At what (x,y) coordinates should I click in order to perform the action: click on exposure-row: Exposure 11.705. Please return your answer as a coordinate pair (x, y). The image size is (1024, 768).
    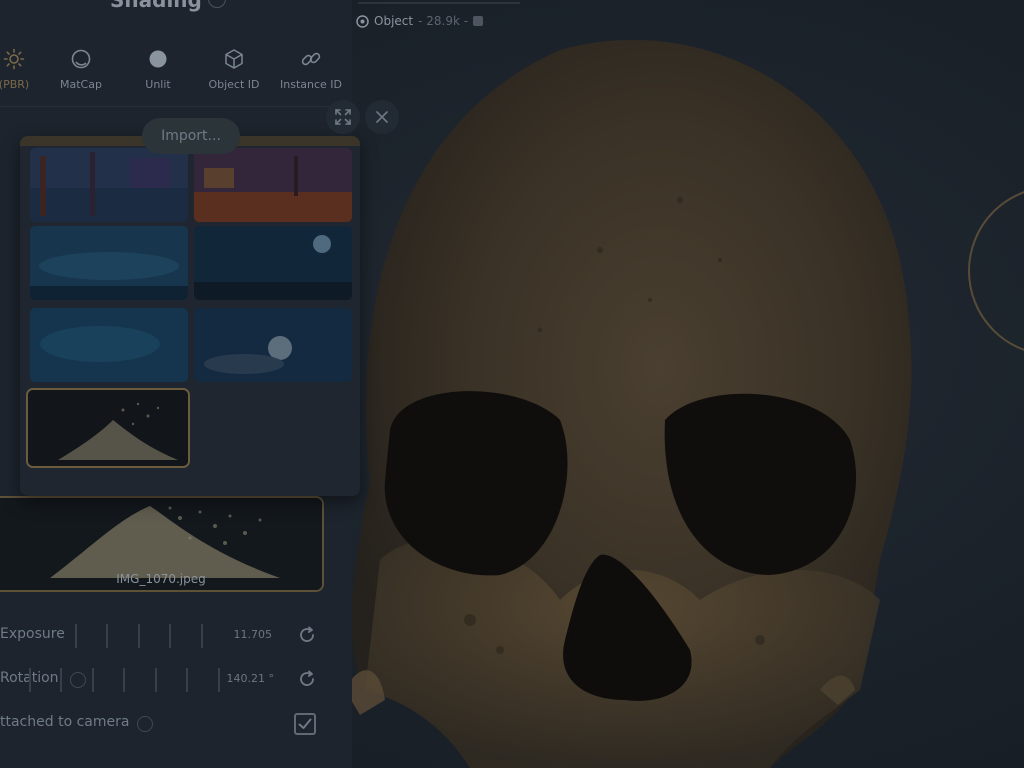
    Looking at the image, I should click on (165, 636).